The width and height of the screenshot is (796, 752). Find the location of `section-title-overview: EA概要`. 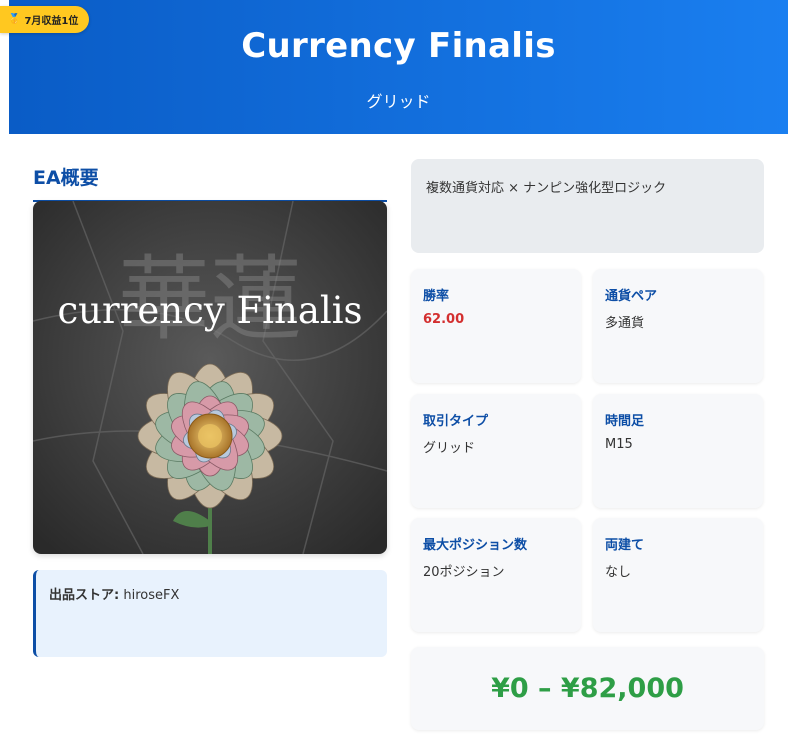

section-title-overview: EA概要 is located at coordinates (210, 182).